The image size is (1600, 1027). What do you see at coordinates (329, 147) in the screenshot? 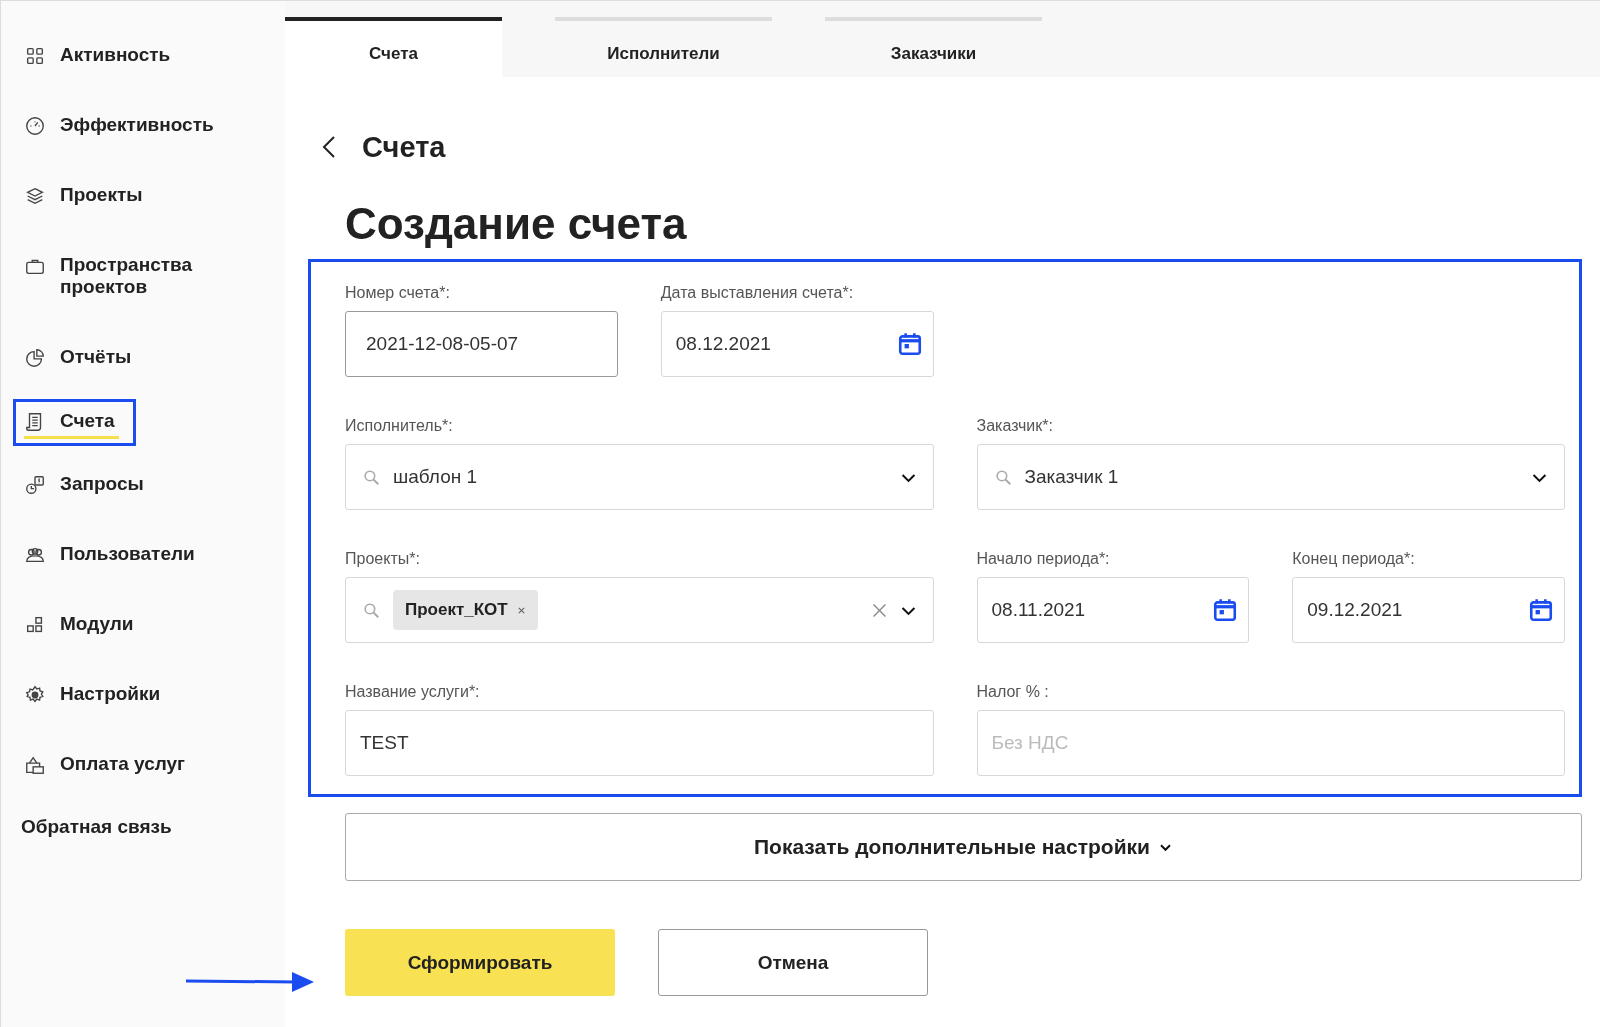
I see `back-chevron-icon` at bounding box center [329, 147].